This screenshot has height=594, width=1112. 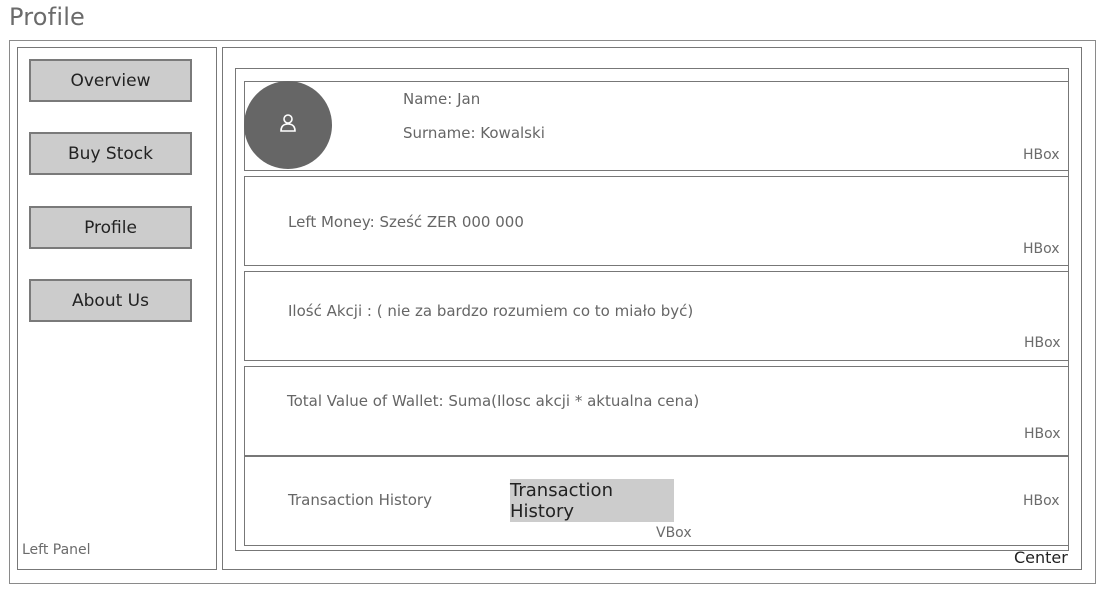 I want to click on overview-button: Overview, so click(x=110, y=80).